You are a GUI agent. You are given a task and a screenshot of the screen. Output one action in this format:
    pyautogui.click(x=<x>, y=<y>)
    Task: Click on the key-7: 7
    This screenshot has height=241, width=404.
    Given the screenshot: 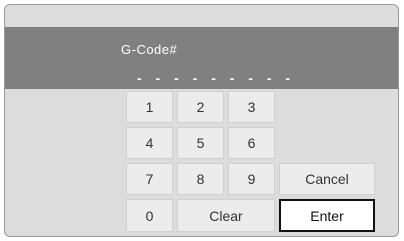 What is the action you would take?
    pyautogui.click(x=149, y=179)
    